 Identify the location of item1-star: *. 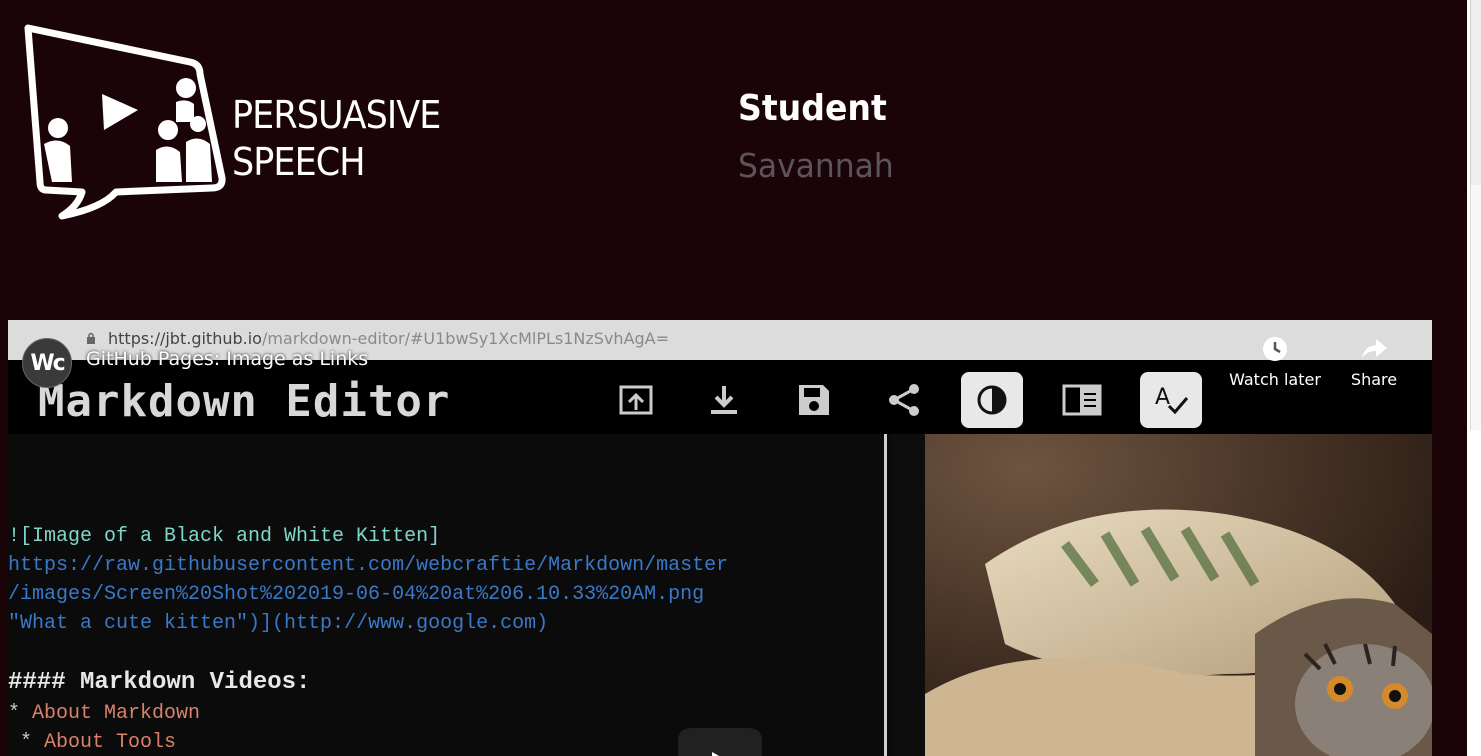
(20, 713).